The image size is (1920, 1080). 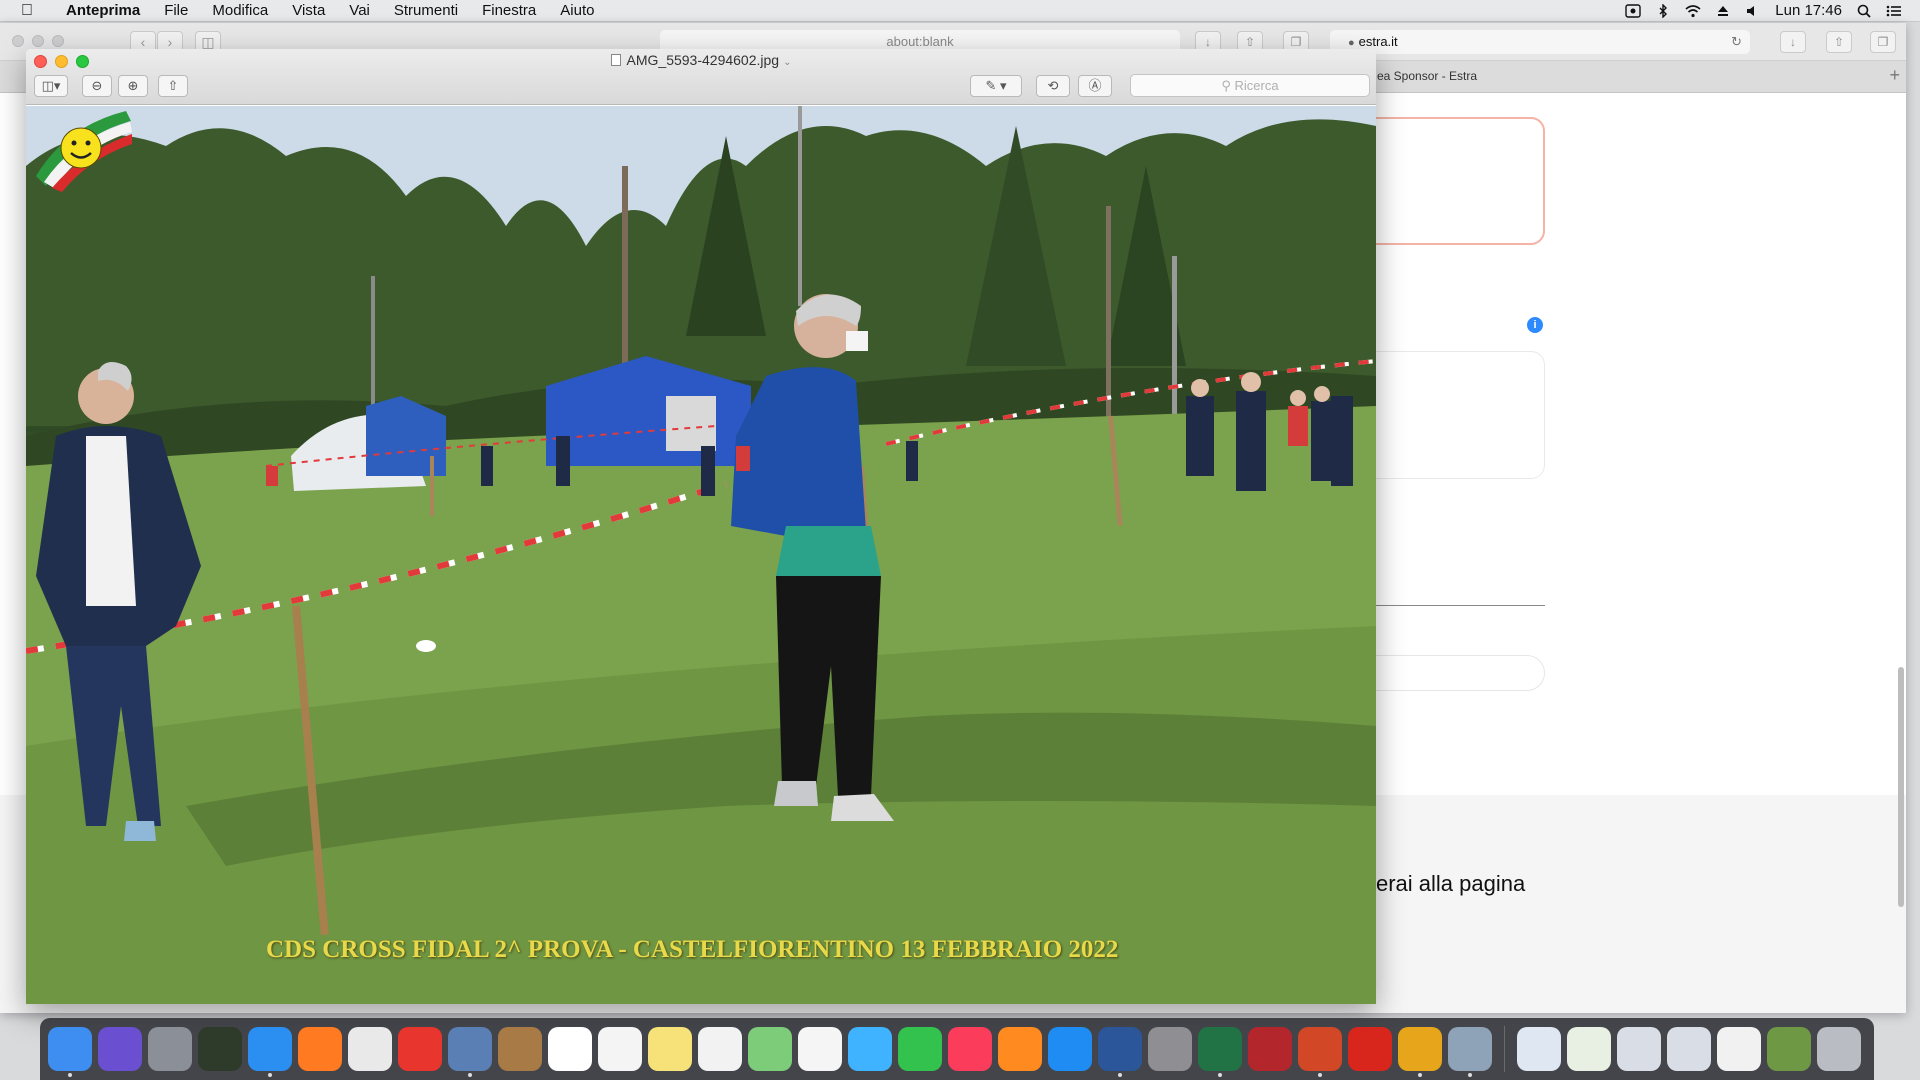 I want to click on maps-icon, so click(x=770, y=1049).